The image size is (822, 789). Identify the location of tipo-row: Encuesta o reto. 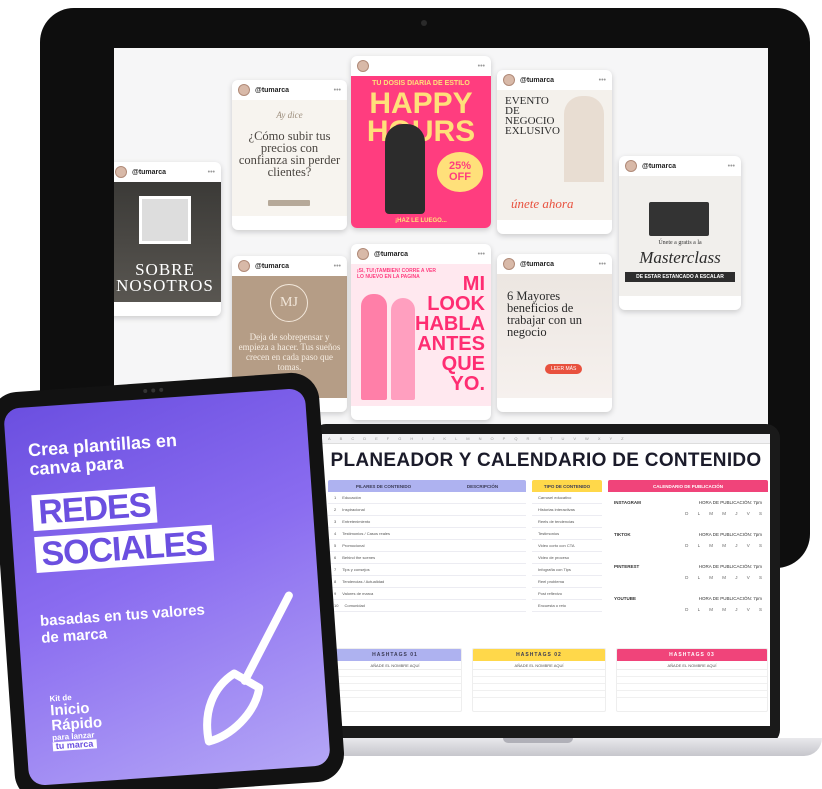
(567, 606).